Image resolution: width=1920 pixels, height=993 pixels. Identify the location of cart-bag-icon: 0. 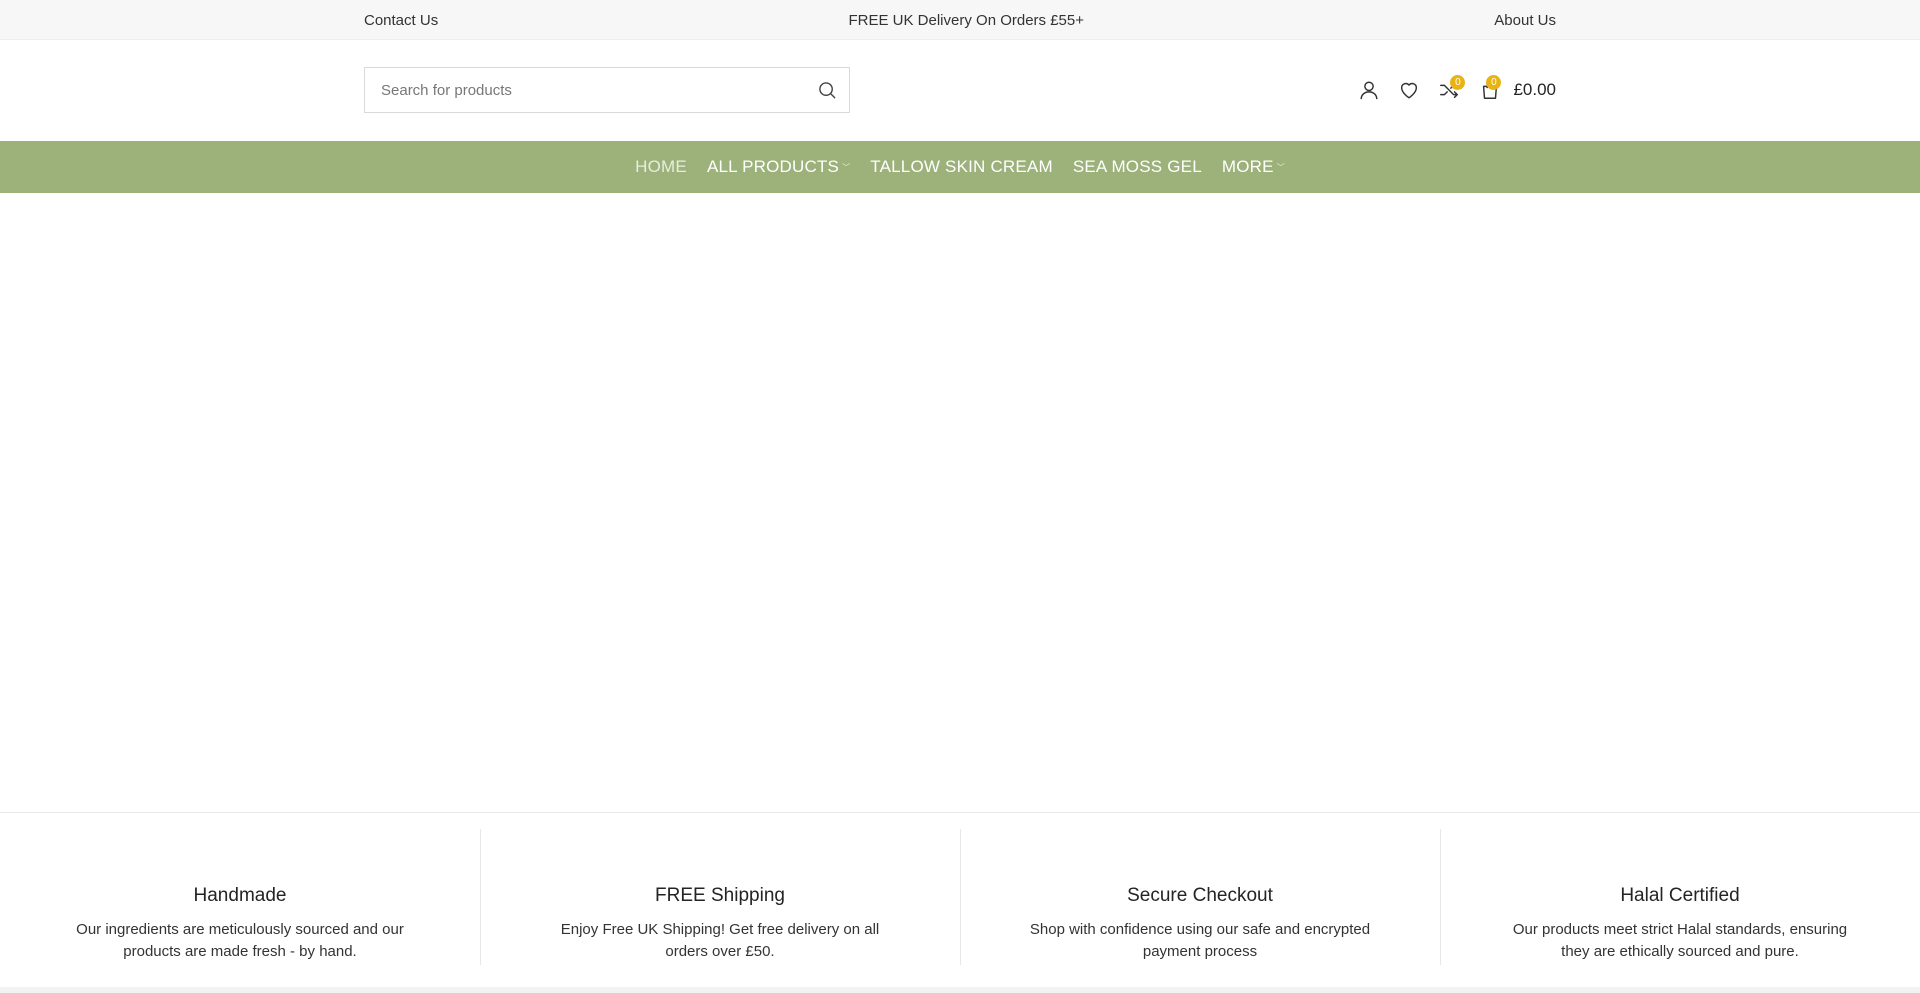
(1490, 90).